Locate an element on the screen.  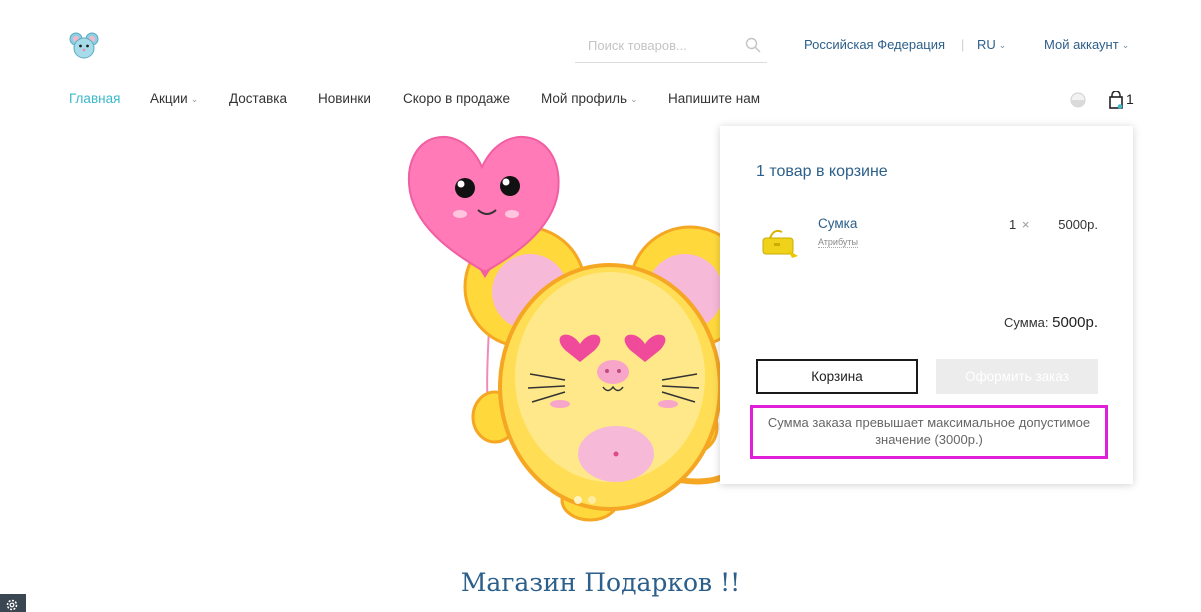
country-selector: Российская Федерация is located at coordinates (874, 44).